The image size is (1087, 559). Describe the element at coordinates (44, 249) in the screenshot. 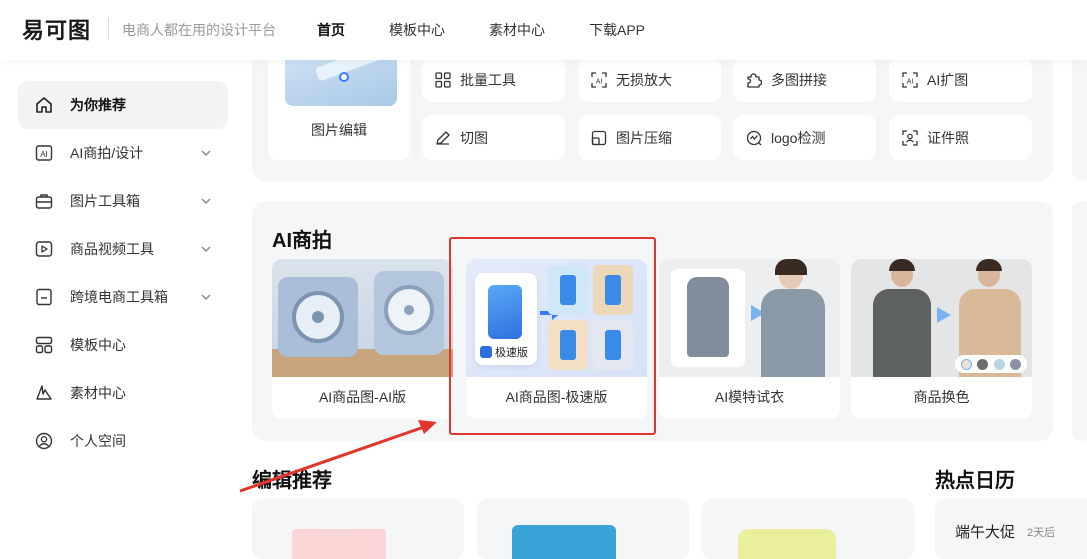

I see `video-icon` at that location.